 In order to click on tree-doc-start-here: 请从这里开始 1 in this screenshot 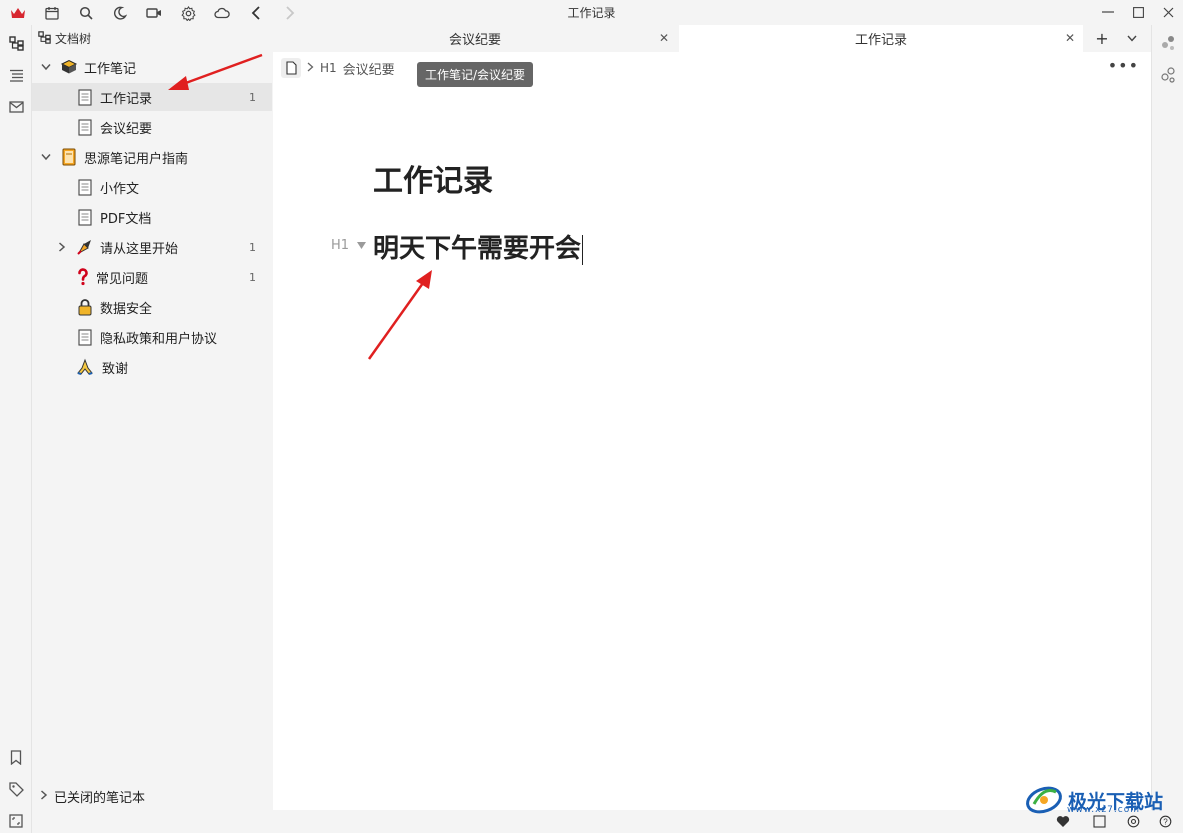, I will do `click(152, 247)`.